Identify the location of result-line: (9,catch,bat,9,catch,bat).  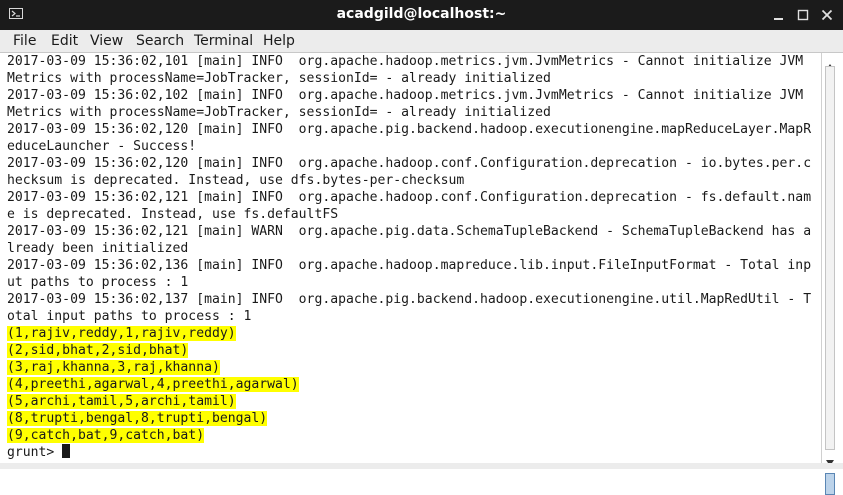
(106, 435).